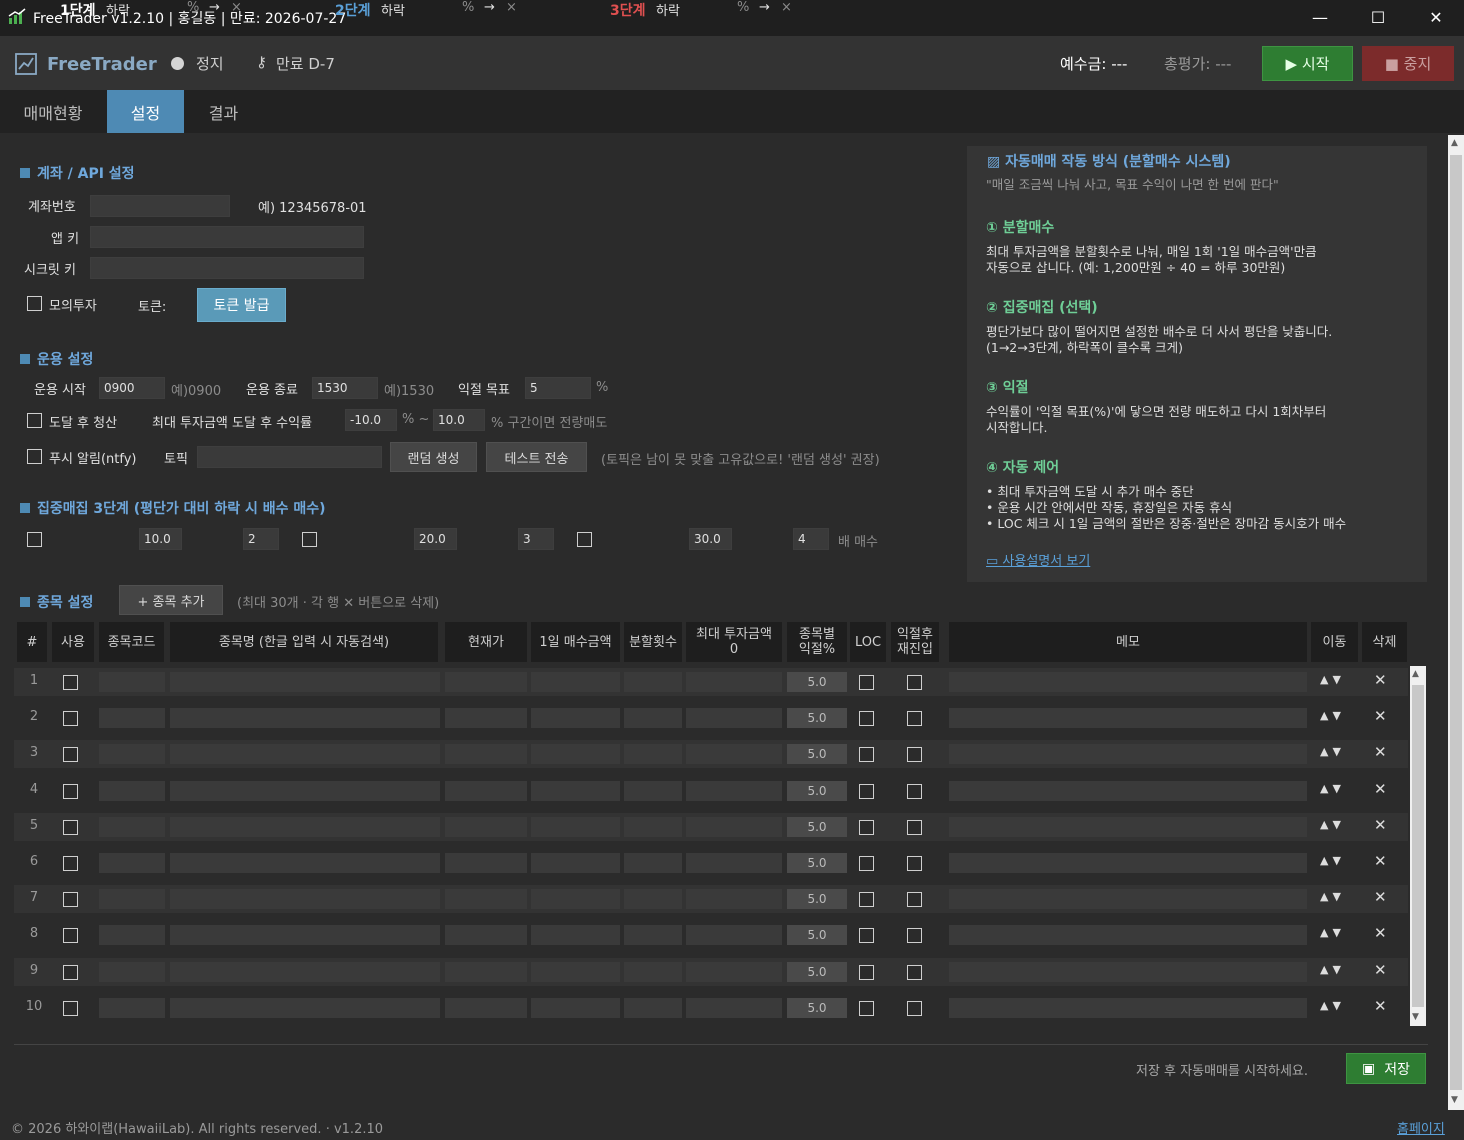  I want to click on tab-settings: 설정, so click(145, 111).